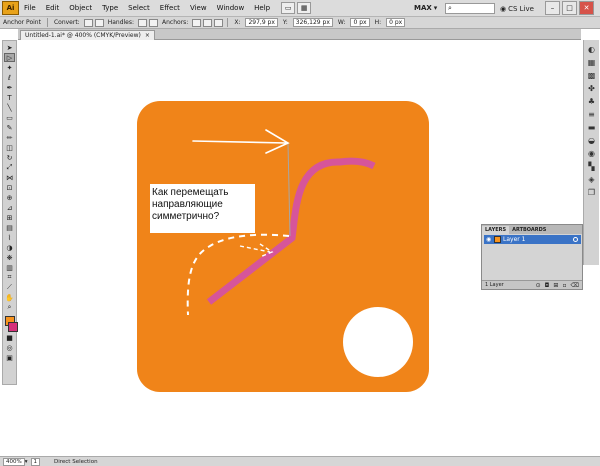 This screenshot has height=466, width=600. Describe the element at coordinates (147, 35) in the screenshot. I see `tab-close-icon: ×` at that location.